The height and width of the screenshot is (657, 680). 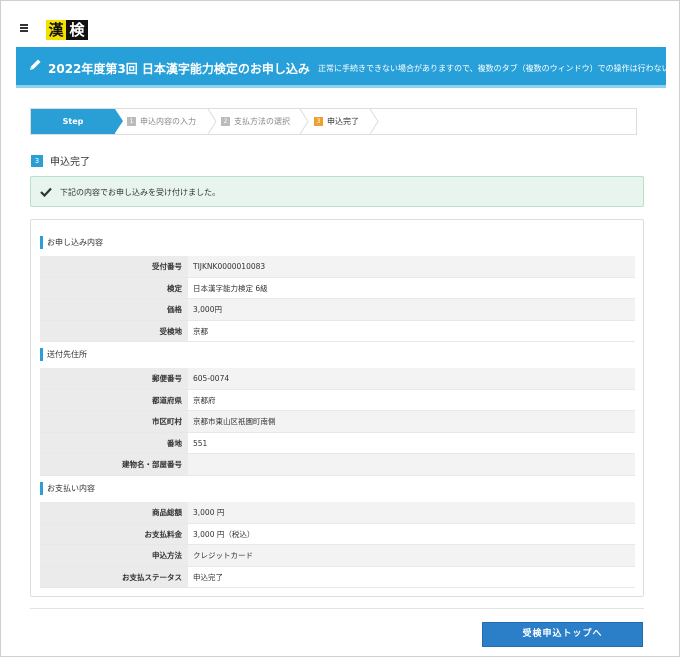 I want to click on exam-top-button: 受検申込トップへ, so click(x=562, y=634).